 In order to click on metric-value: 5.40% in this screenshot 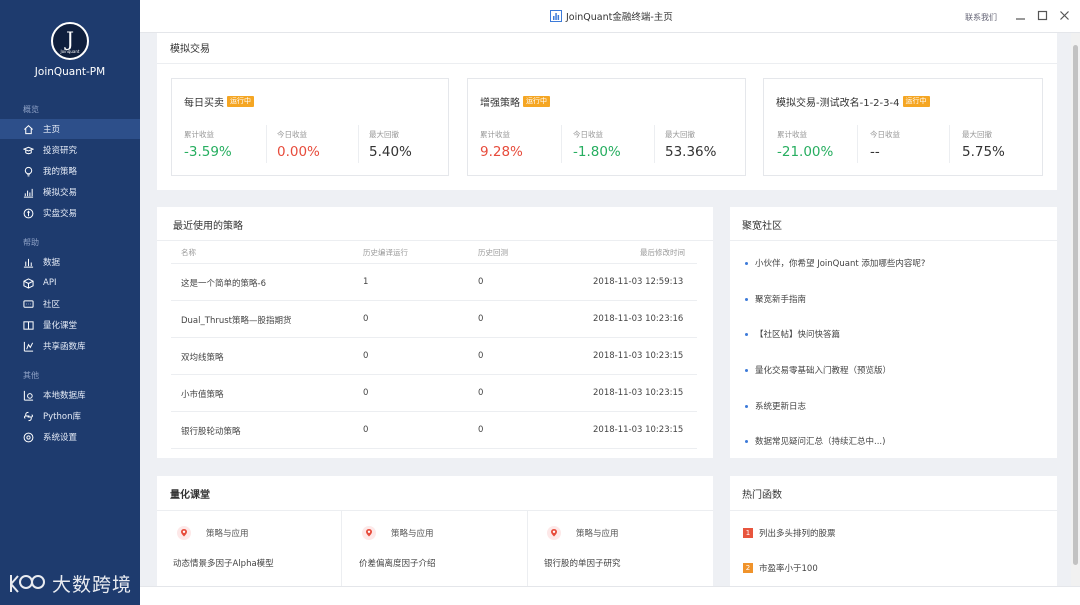, I will do `click(390, 152)`.